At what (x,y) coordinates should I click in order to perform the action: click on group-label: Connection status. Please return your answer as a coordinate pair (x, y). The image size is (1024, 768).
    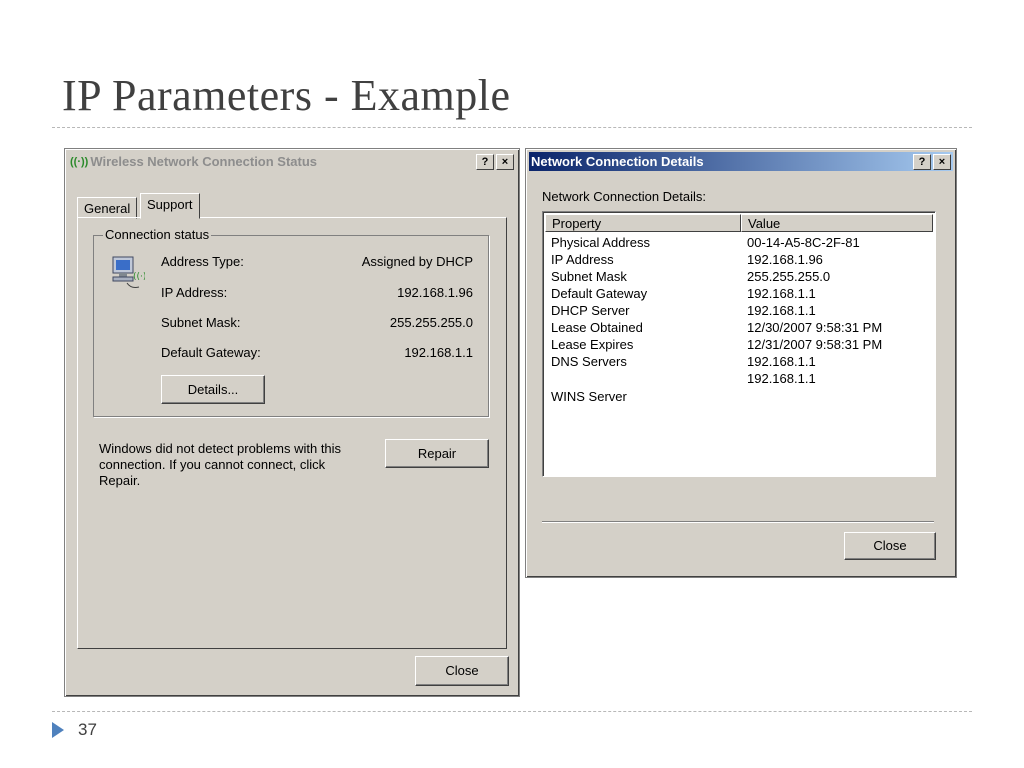
    Looking at the image, I should click on (157, 234).